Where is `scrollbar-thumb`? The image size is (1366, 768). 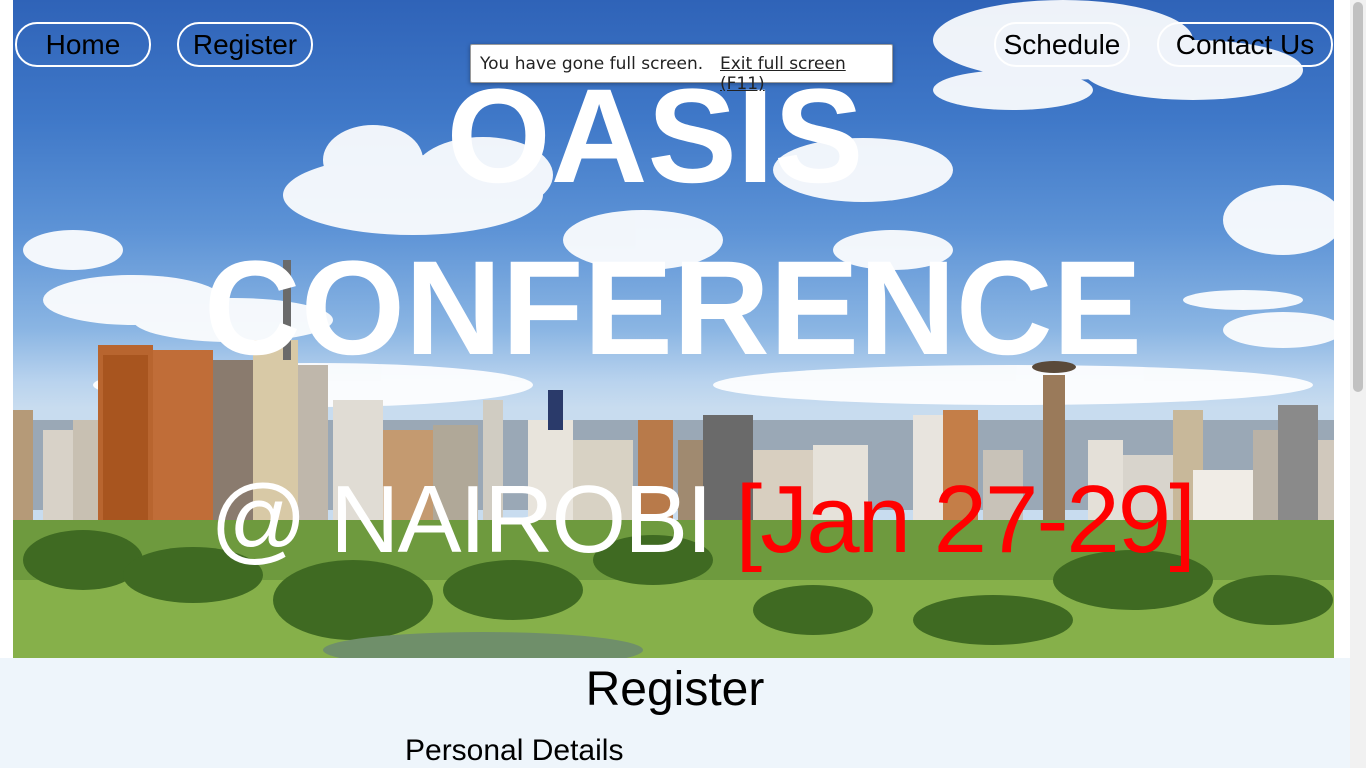 scrollbar-thumb is located at coordinates (1358, 197).